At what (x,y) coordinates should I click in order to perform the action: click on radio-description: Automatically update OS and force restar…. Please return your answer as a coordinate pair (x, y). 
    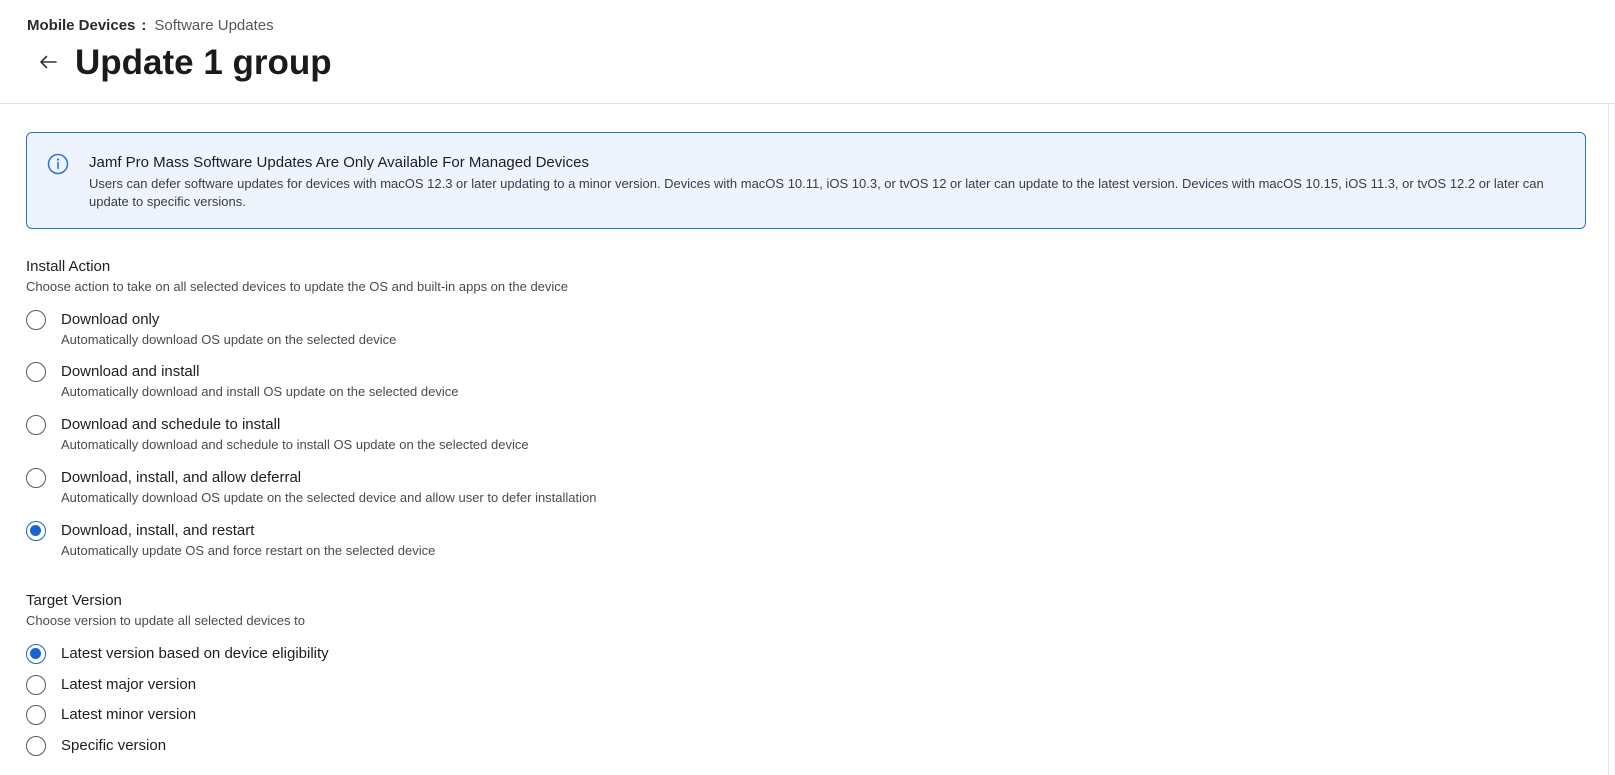
    Looking at the image, I should click on (248, 550).